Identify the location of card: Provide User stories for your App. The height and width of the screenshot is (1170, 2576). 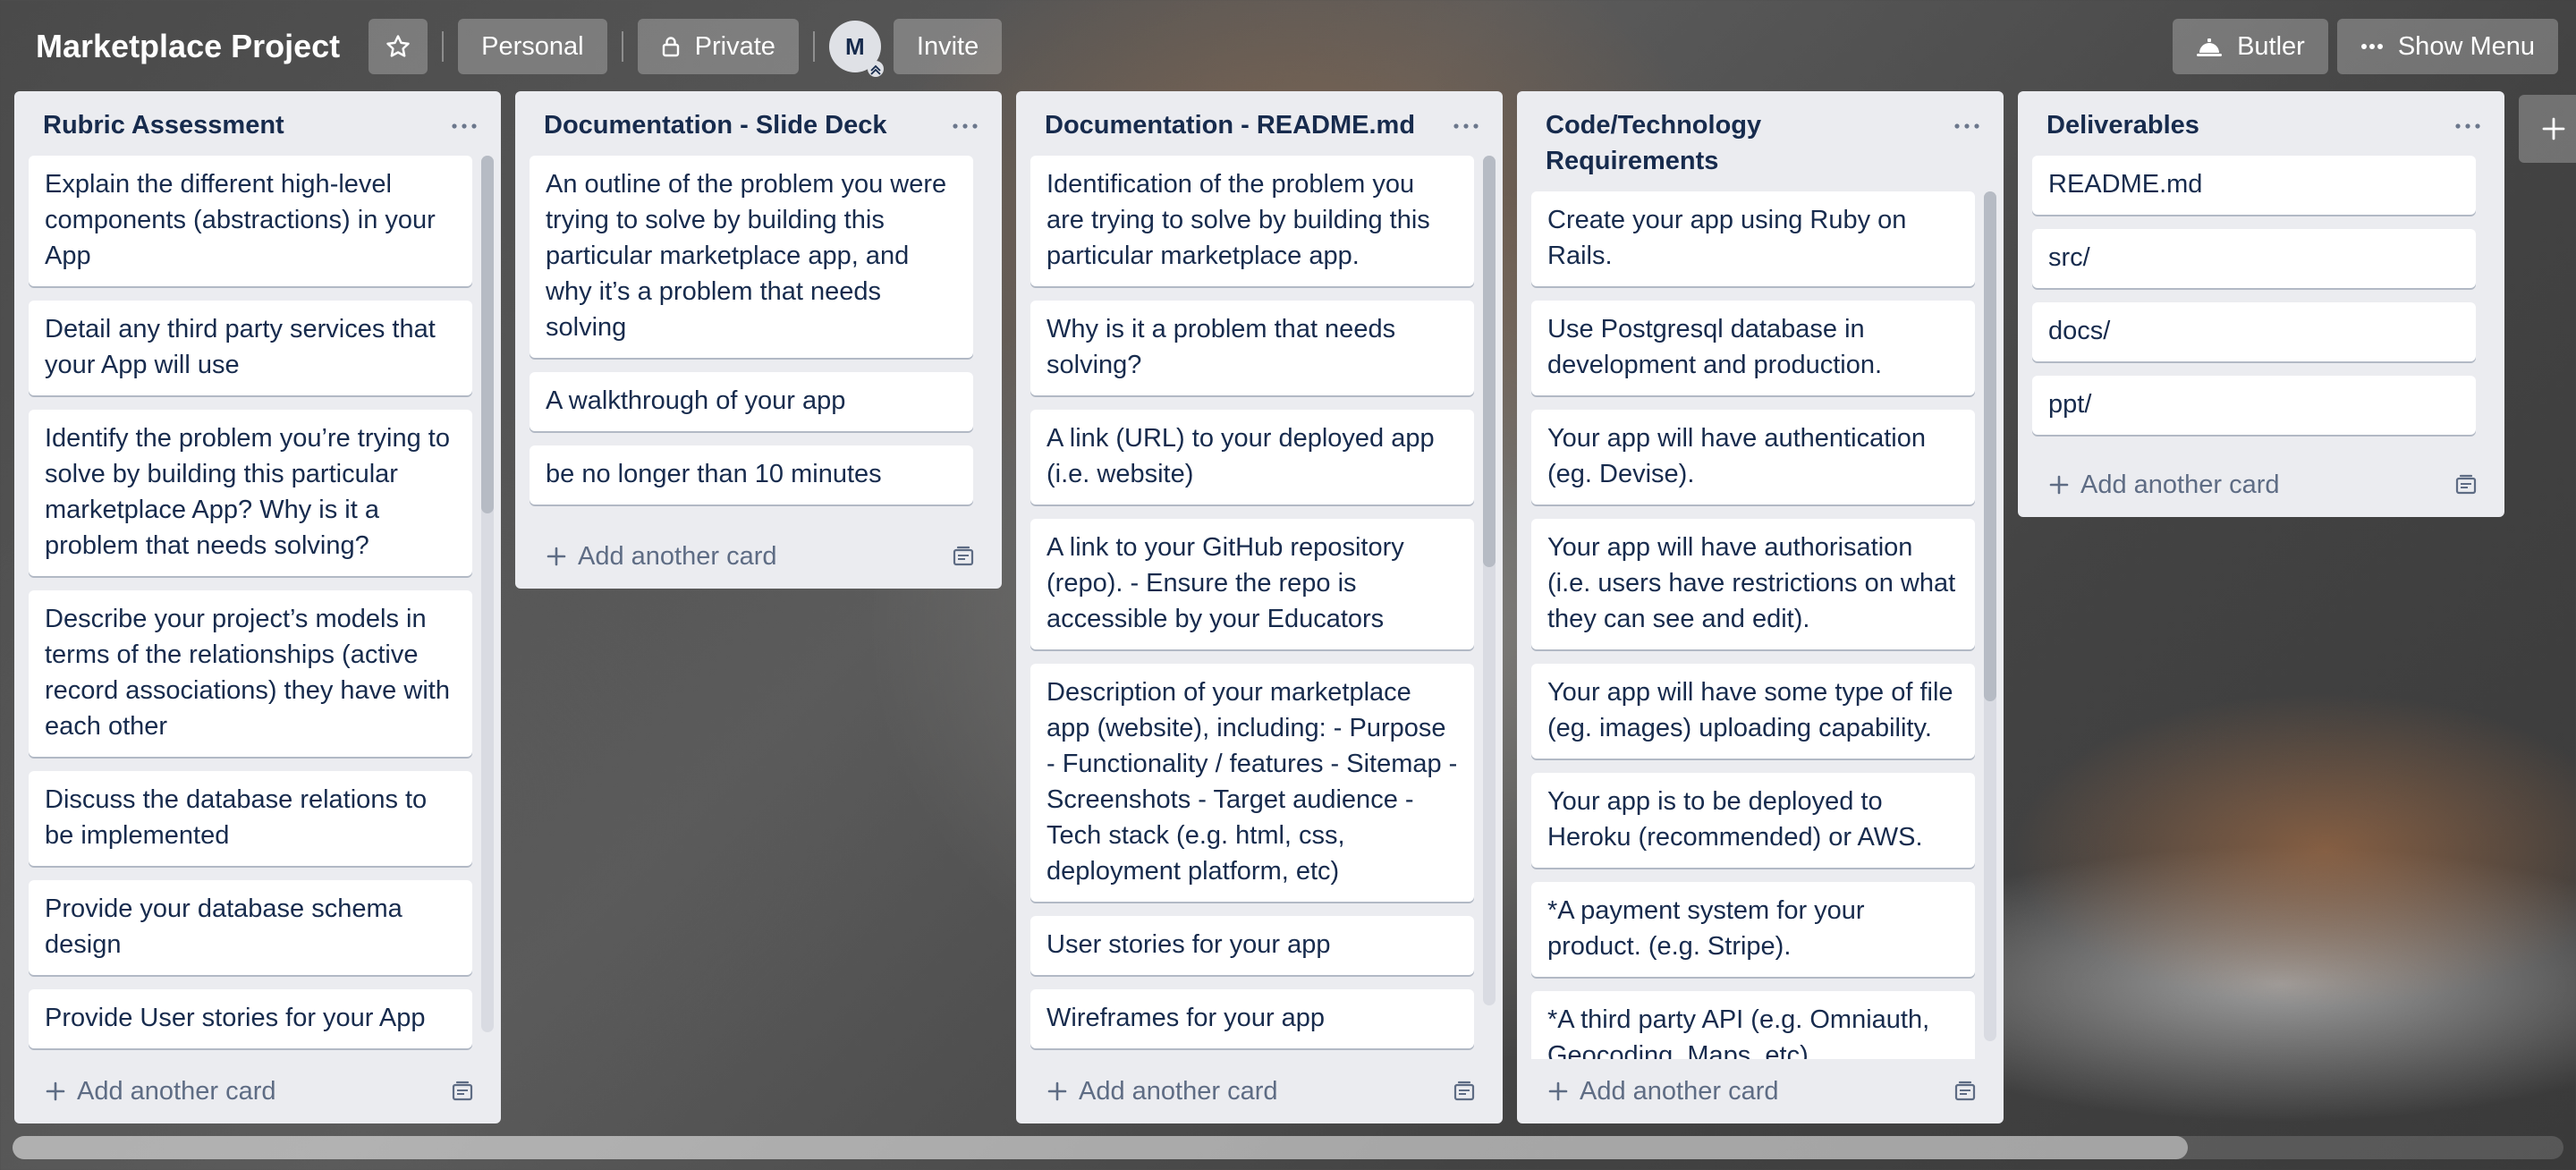
(250, 1018).